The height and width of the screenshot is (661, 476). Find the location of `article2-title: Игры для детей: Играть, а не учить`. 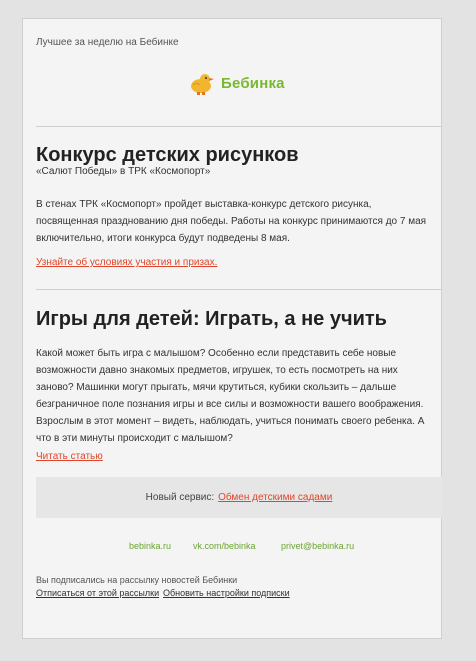

article2-title: Игры для детей: Играть, а не учить is located at coordinates (211, 319).